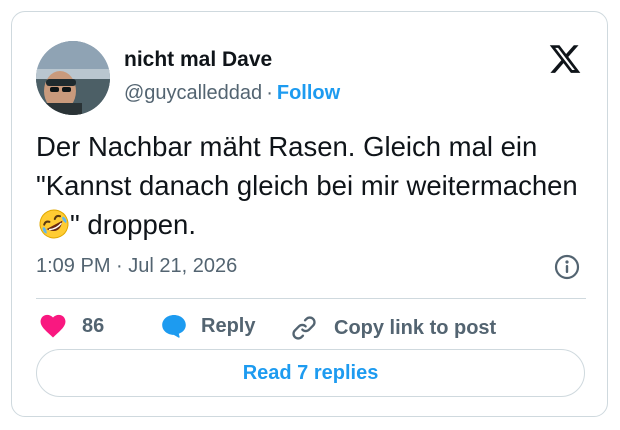  What do you see at coordinates (54, 224) in the screenshot?
I see `rolling-laughing-emoji-icon` at bounding box center [54, 224].